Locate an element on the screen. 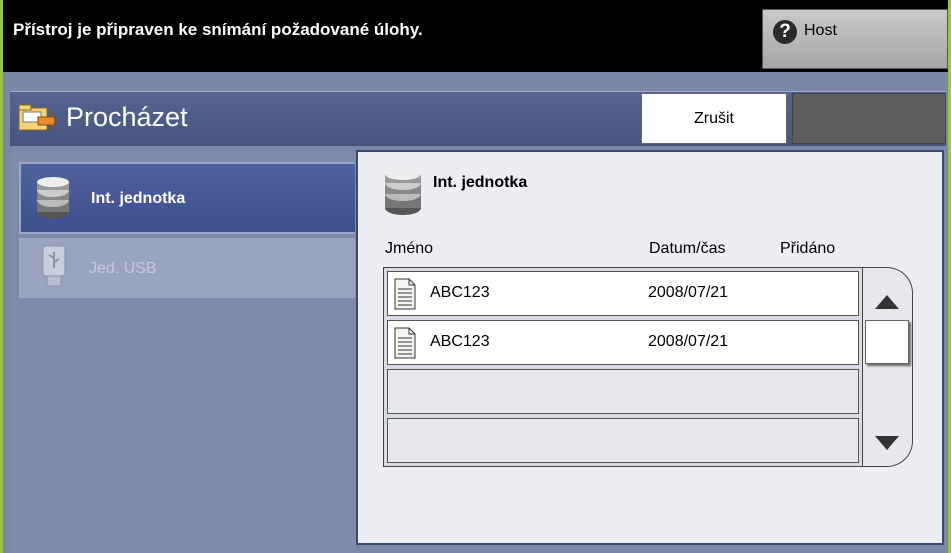 The height and width of the screenshot is (553, 951). usb-drive-icon is located at coordinates (54, 266).